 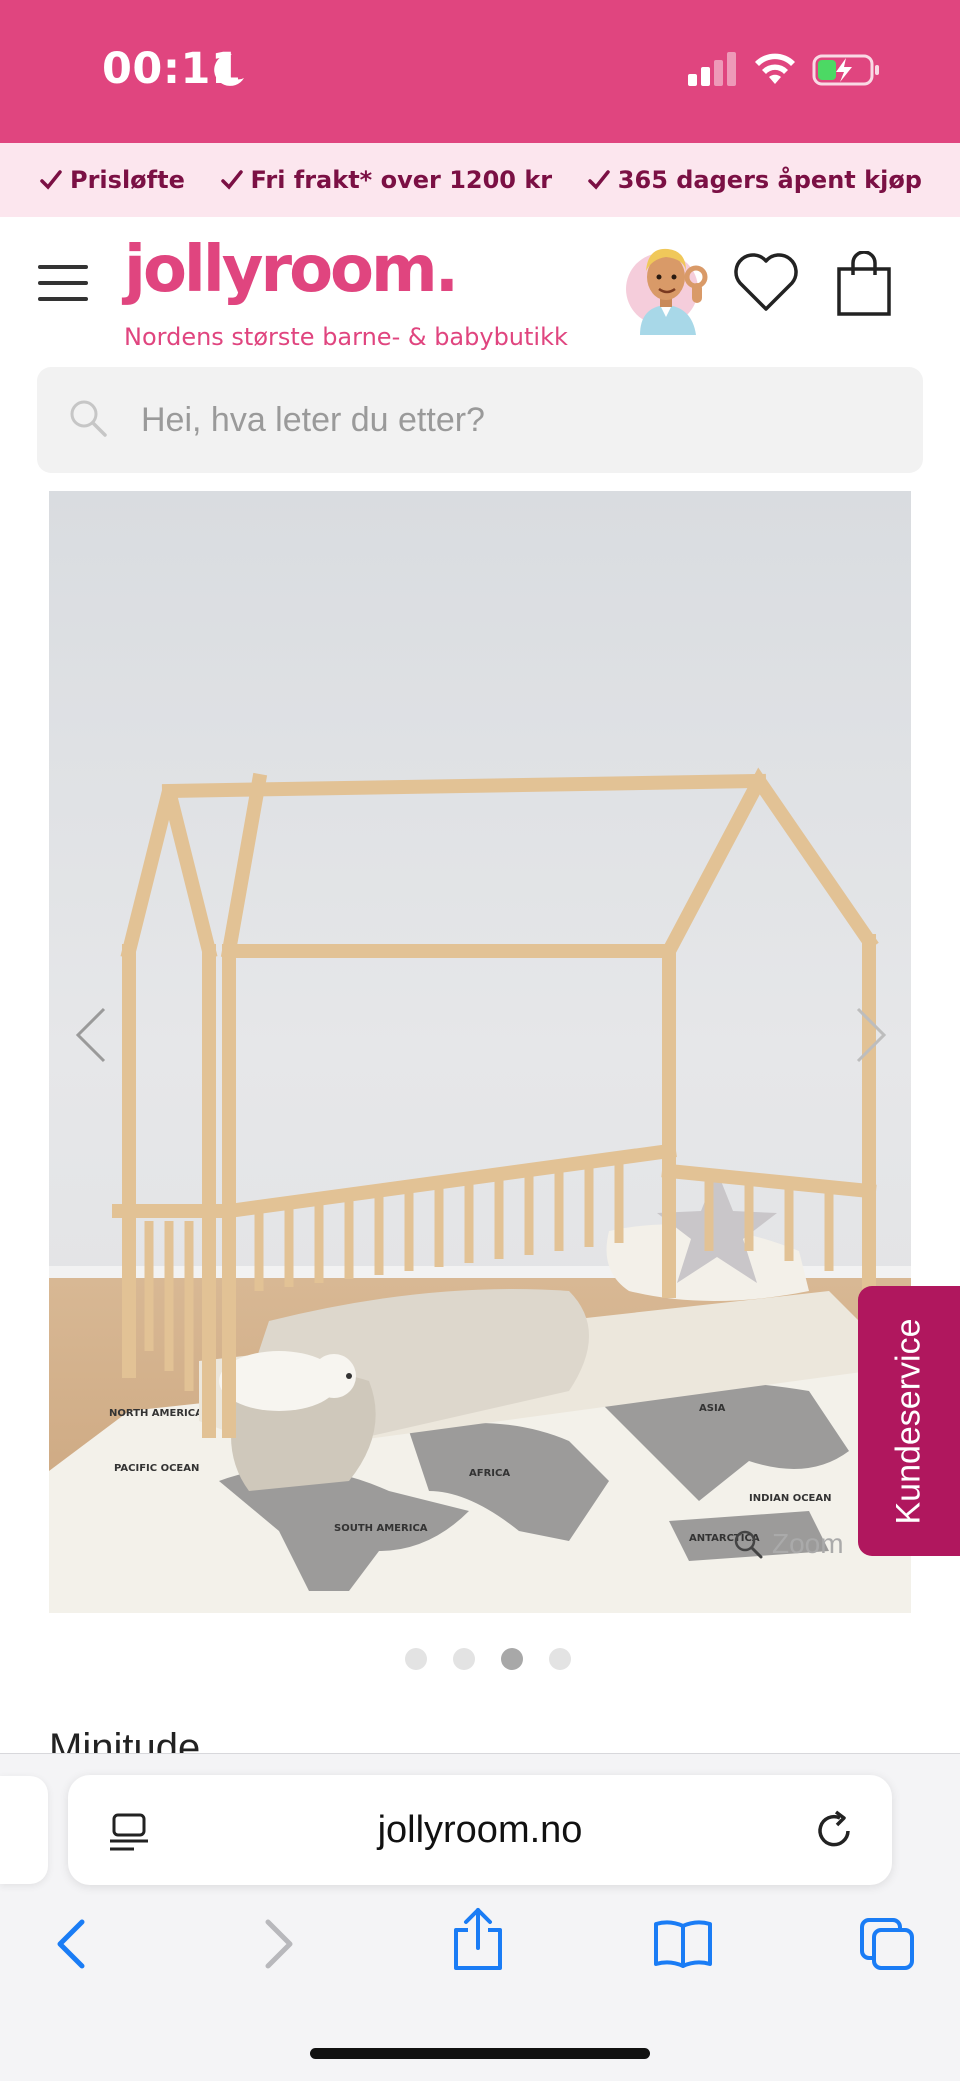 I want to click on product-brand: Minitude, so click(x=124, y=1738).